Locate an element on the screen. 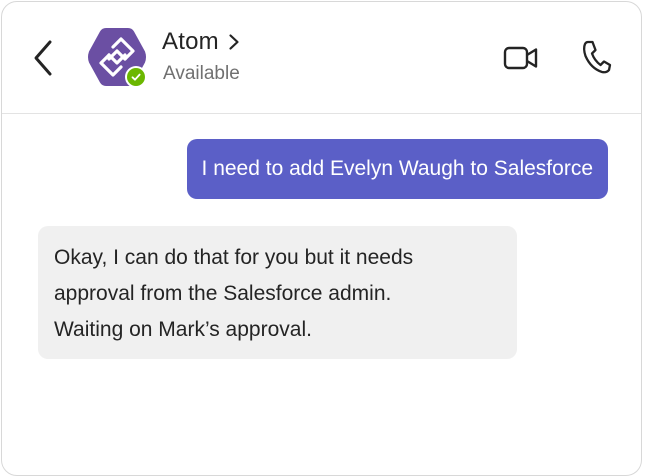  video-camera-icon is located at coordinates (520, 58).